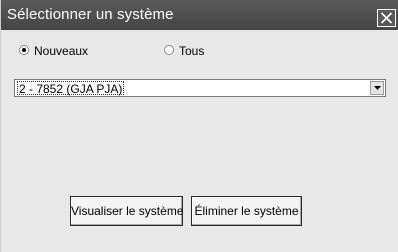 The width and height of the screenshot is (398, 252). I want to click on radio-nouveaux-label: Nouveaux, so click(61, 51).